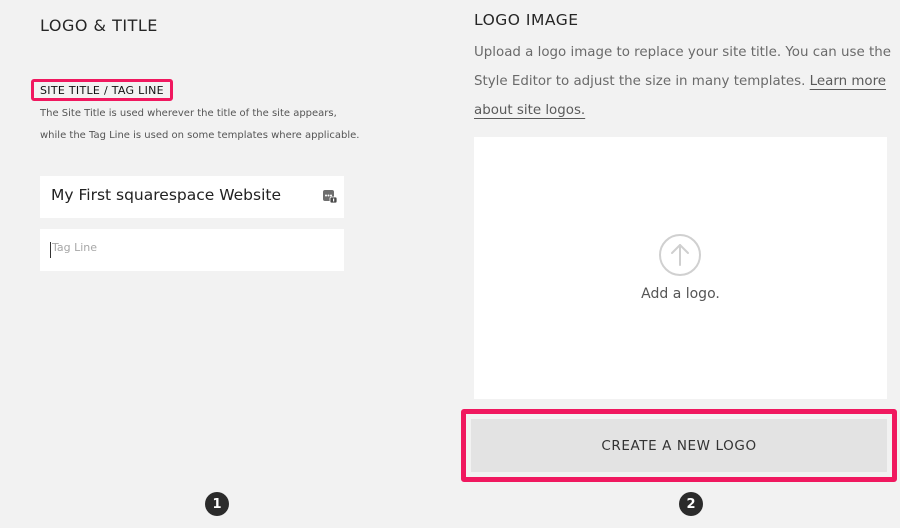 This screenshot has height=528, width=900. What do you see at coordinates (330, 196) in the screenshot?
I see `text-options-icon` at bounding box center [330, 196].